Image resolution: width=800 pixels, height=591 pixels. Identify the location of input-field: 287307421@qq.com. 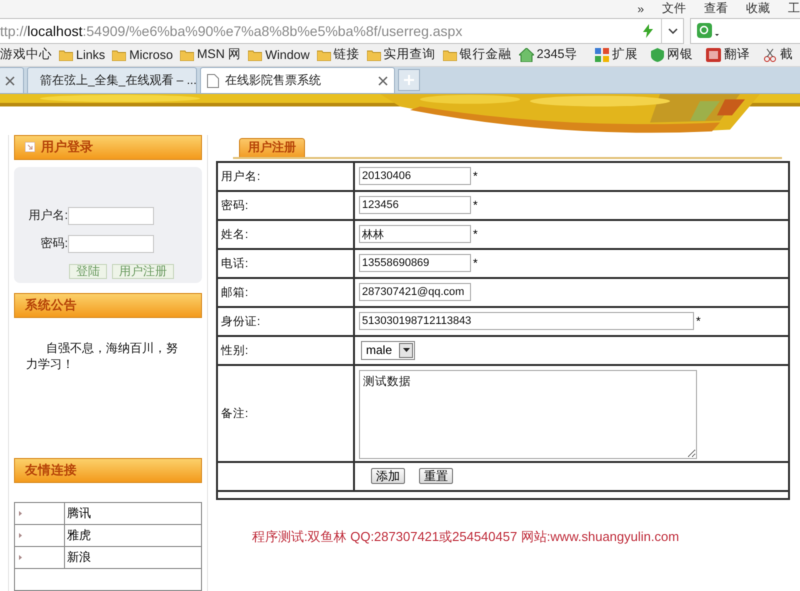
(415, 292).